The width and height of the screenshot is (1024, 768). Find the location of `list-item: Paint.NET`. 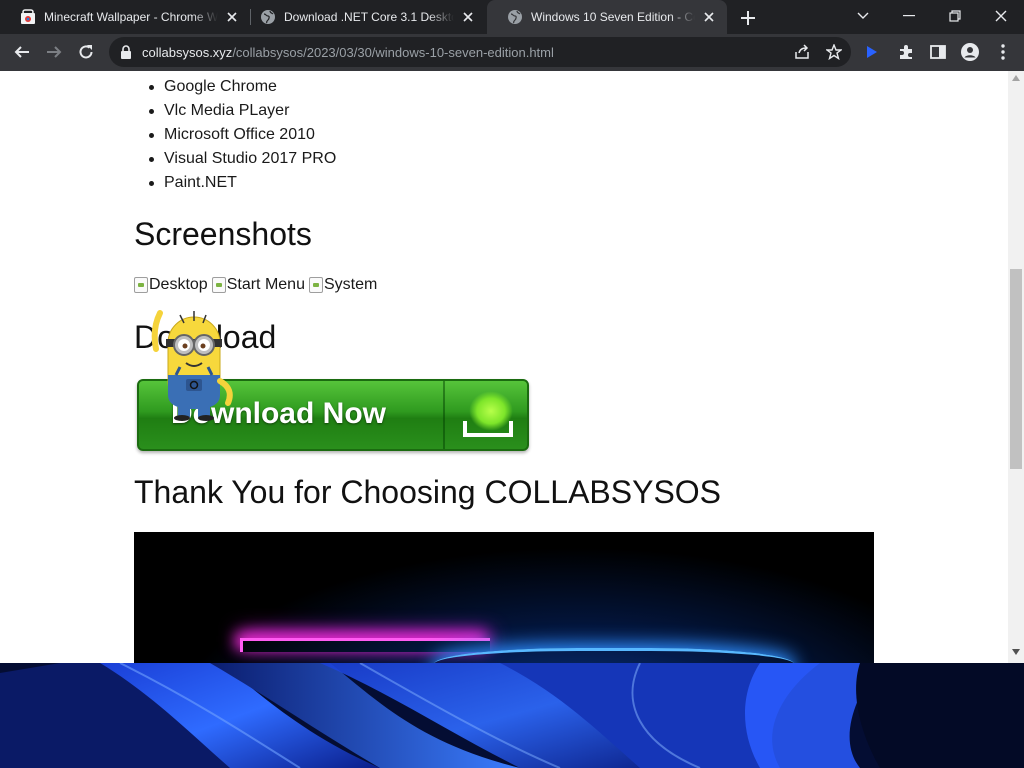

list-item: Paint.NET is located at coordinates (242, 183).